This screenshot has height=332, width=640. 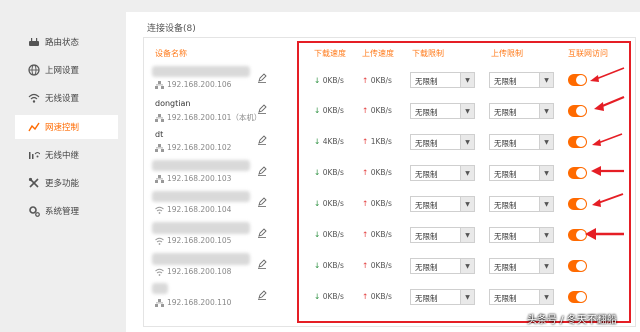 What do you see at coordinates (62, 184) in the screenshot?
I see `sidebar-item-label: 更多功能` at bounding box center [62, 184].